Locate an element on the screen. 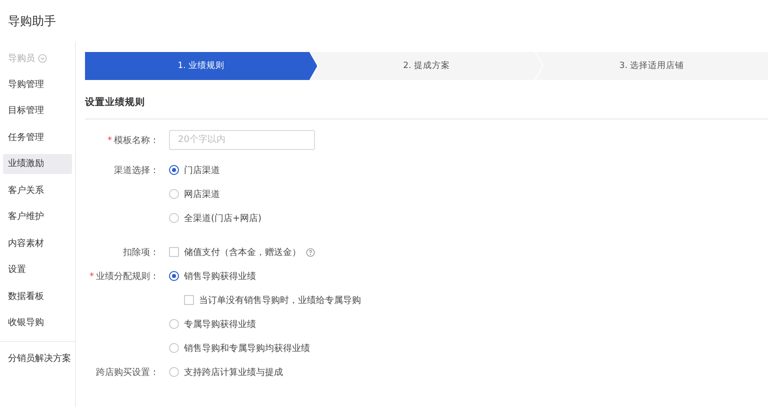 The width and height of the screenshot is (778, 407). sidebar-item: 设置 is located at coordinates (37, 270).